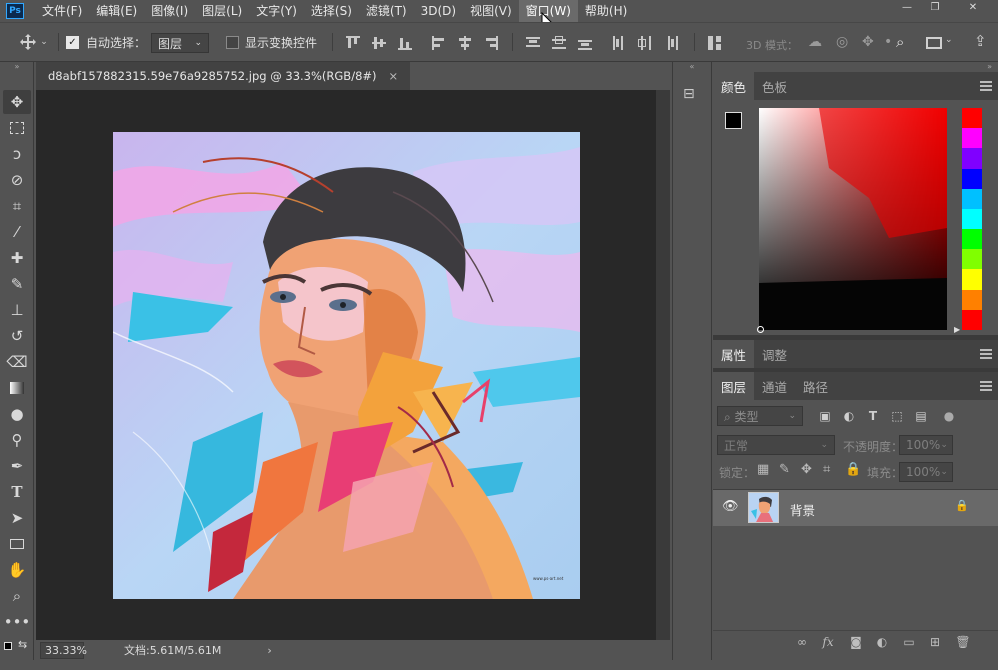 Image resolution: width=998 pixels, height=670 pixels. What do you see at coordinates (34, 42) in the screenshot?
I see `move-tool-preset-picker: ⌄` at bounding box center [34, 42].